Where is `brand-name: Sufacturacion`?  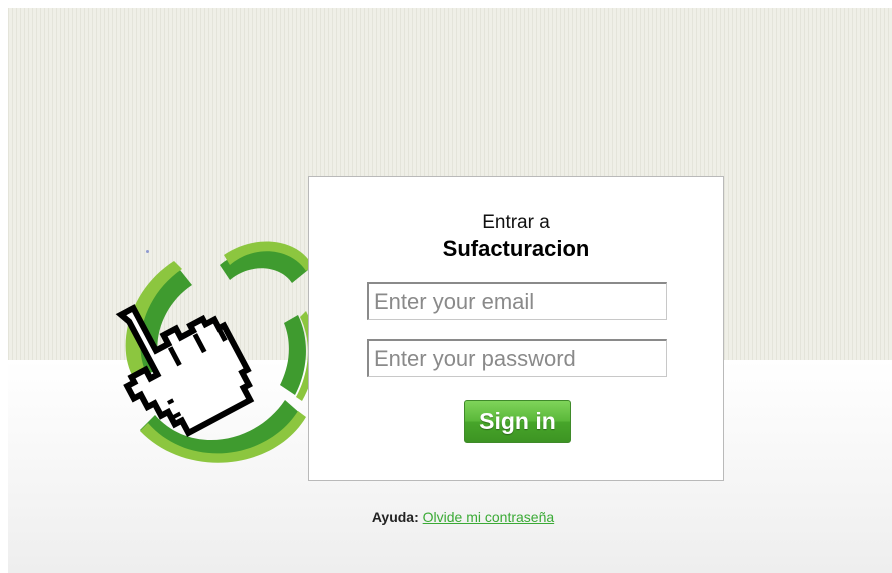
brand-name: Sufacturacion is located at coordinates (516, 248).